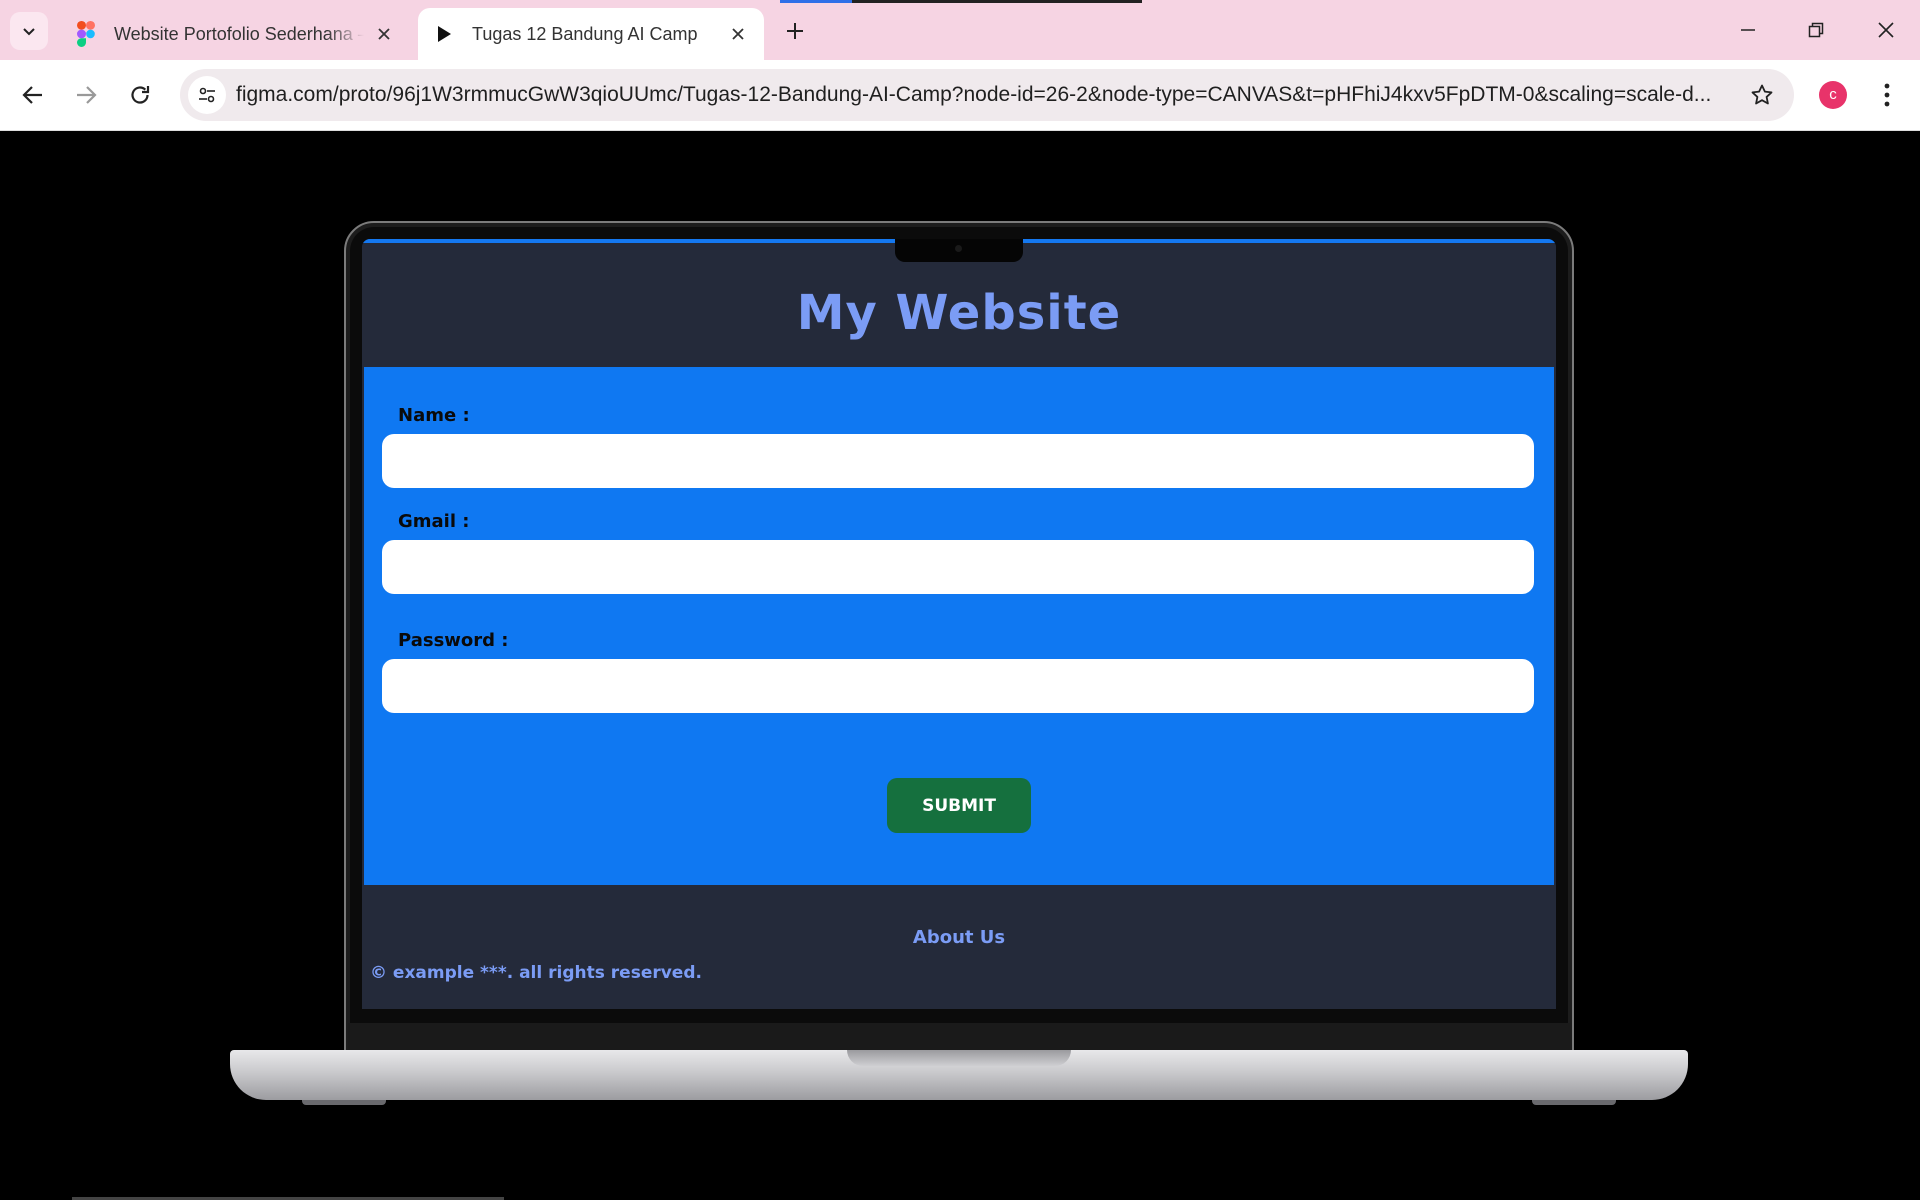 The height and width of the screenshot is (1200, 1920). Describe the element at coordinates (1833, 95) in the screenshot. I see `profile-avatar: c` at that location.